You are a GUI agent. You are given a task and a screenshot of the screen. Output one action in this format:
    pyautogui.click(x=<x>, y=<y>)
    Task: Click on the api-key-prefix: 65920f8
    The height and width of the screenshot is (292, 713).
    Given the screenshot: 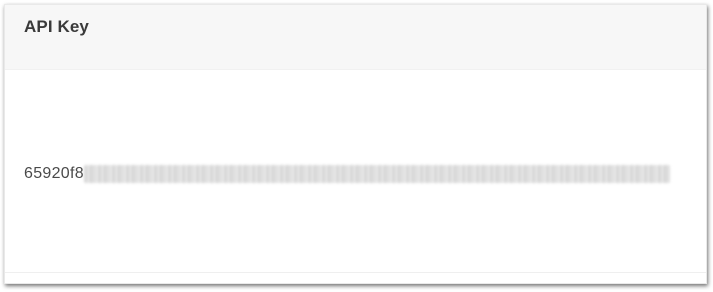 What is the action you would take?
    pyautogui.click(x=54, y=173)
    